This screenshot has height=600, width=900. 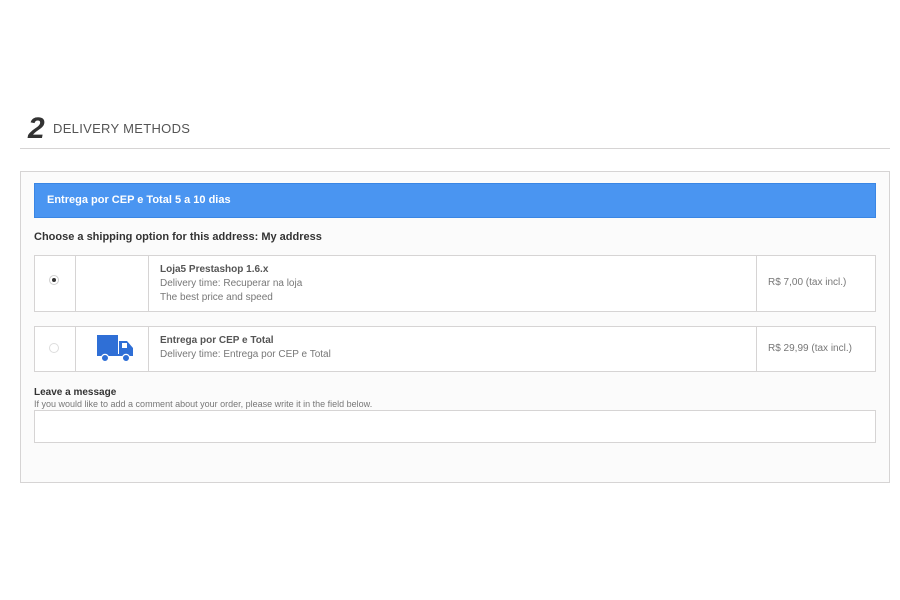 What do you see at coordinates (245, 354) in the screenshot?
I see `delivery-time: Delivery time: Entrega por CEP e Total` at bounding box center [245, 354].